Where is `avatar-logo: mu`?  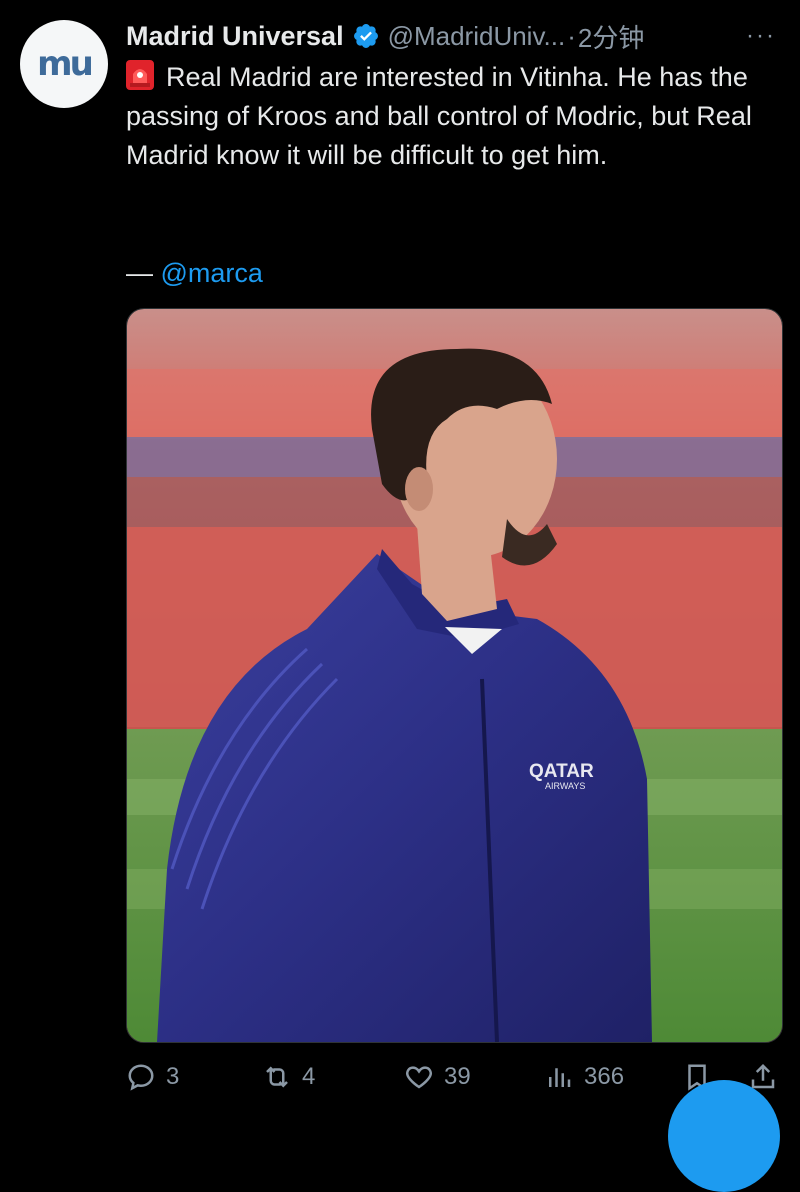 avatar-logo: mu is located at coordinates (65, 64).